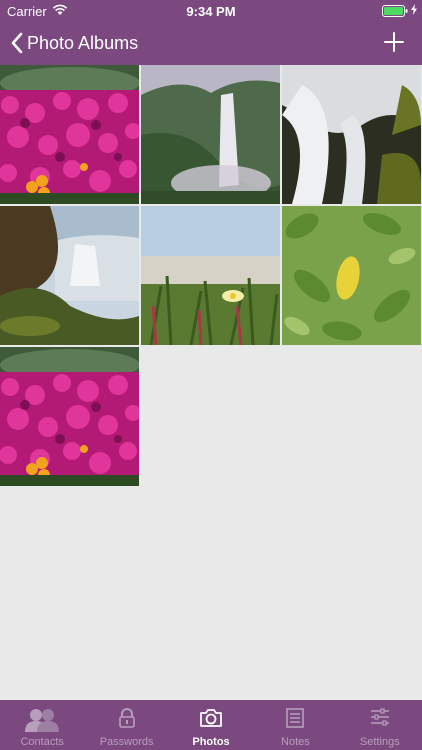 The image size is (422, 750). What do you see at coordinates (42, 742) in the screenshot?
I see `tab-label-contacts: Contacts` at bounding box center [42, 742].